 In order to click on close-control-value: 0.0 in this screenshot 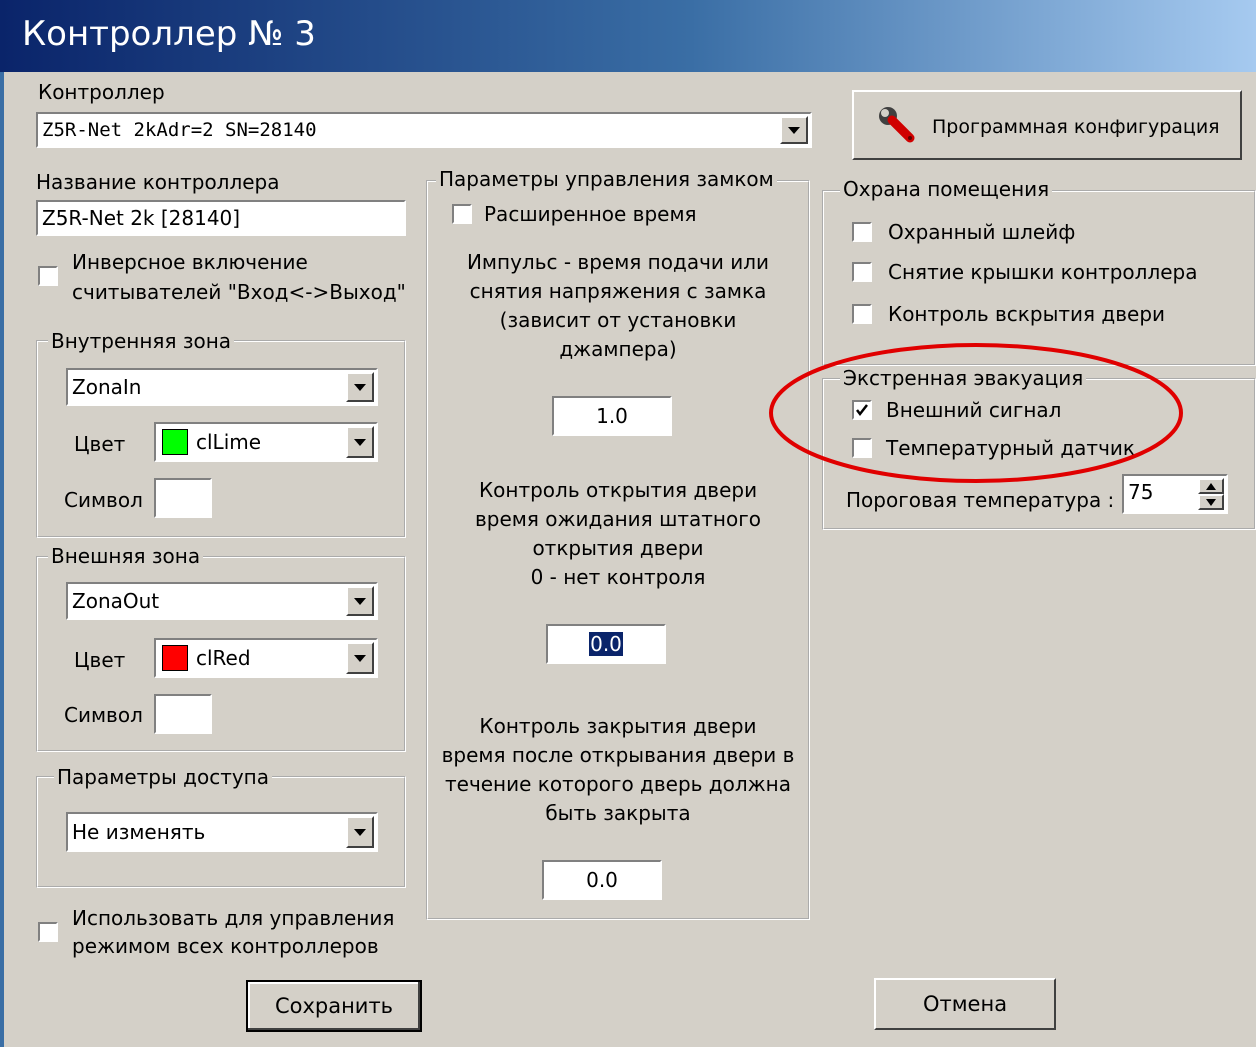, I will do `click(602, 880)`.